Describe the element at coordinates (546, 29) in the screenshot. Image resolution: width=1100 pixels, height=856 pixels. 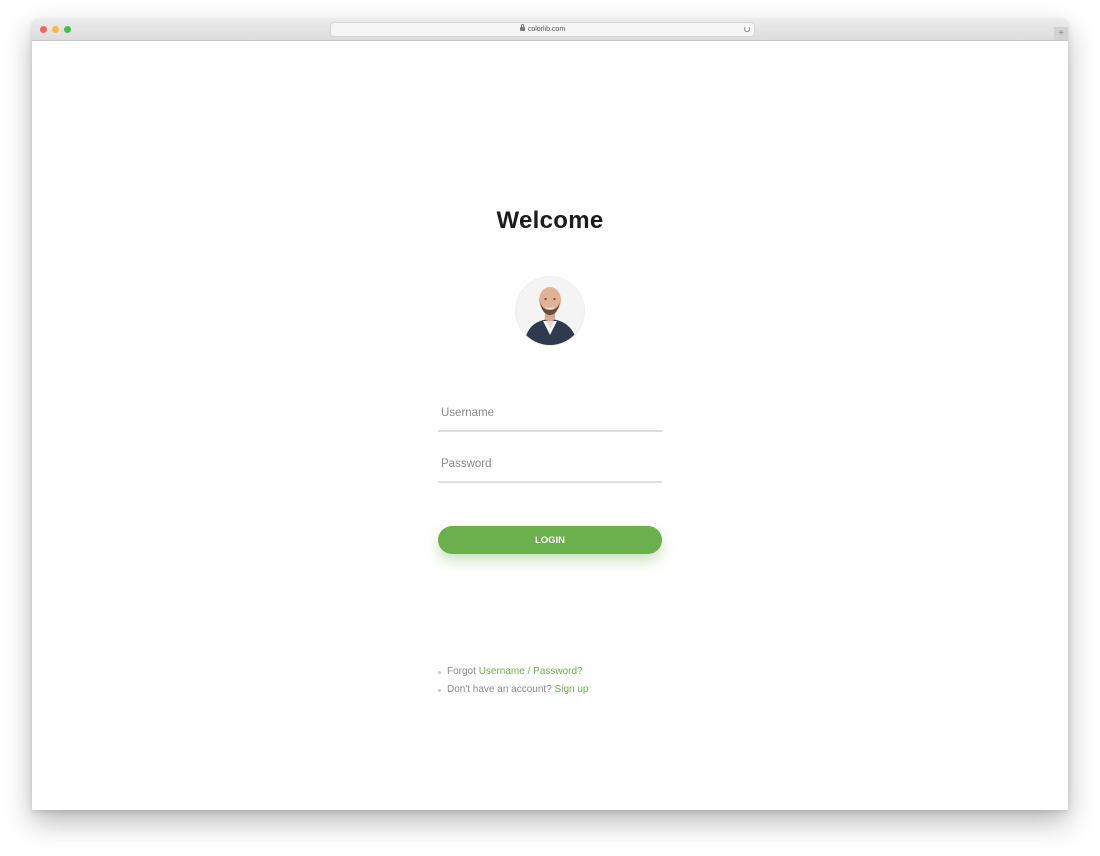
I see `address-url: colorlib.com` at that location.